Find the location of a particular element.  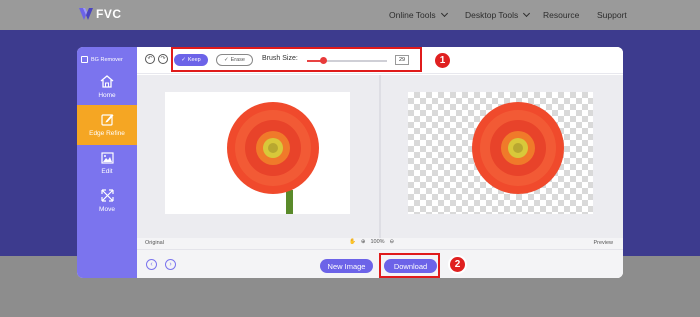

move-icon is located at coordinates (107, 195).